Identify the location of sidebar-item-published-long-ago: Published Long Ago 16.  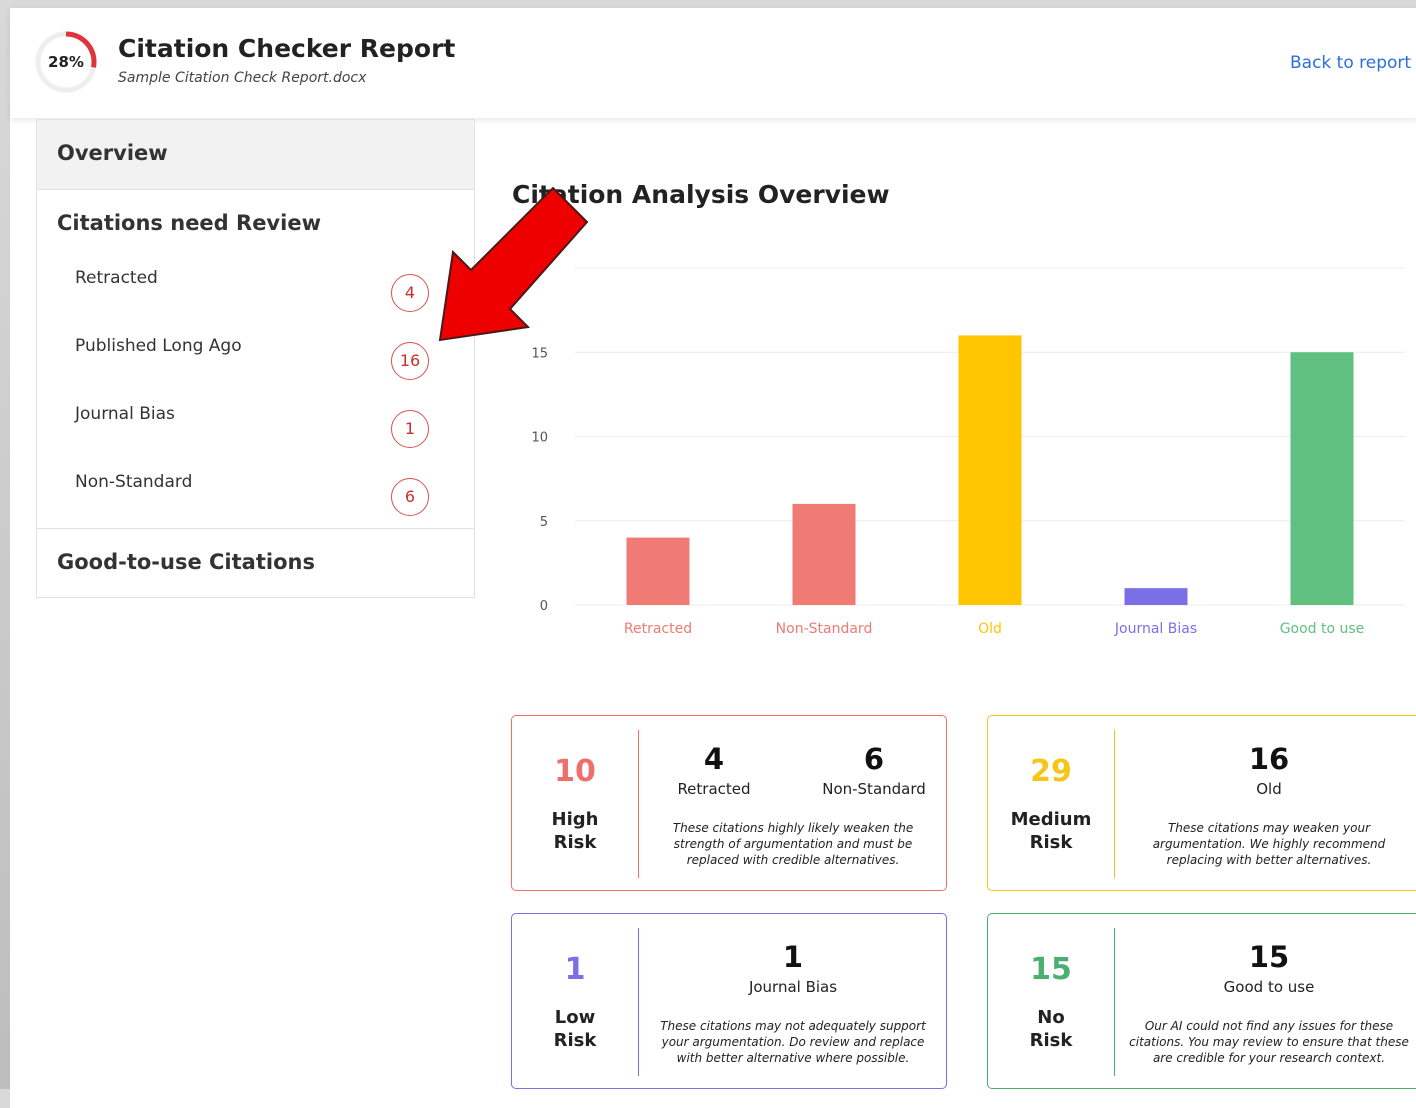
(255, 358).